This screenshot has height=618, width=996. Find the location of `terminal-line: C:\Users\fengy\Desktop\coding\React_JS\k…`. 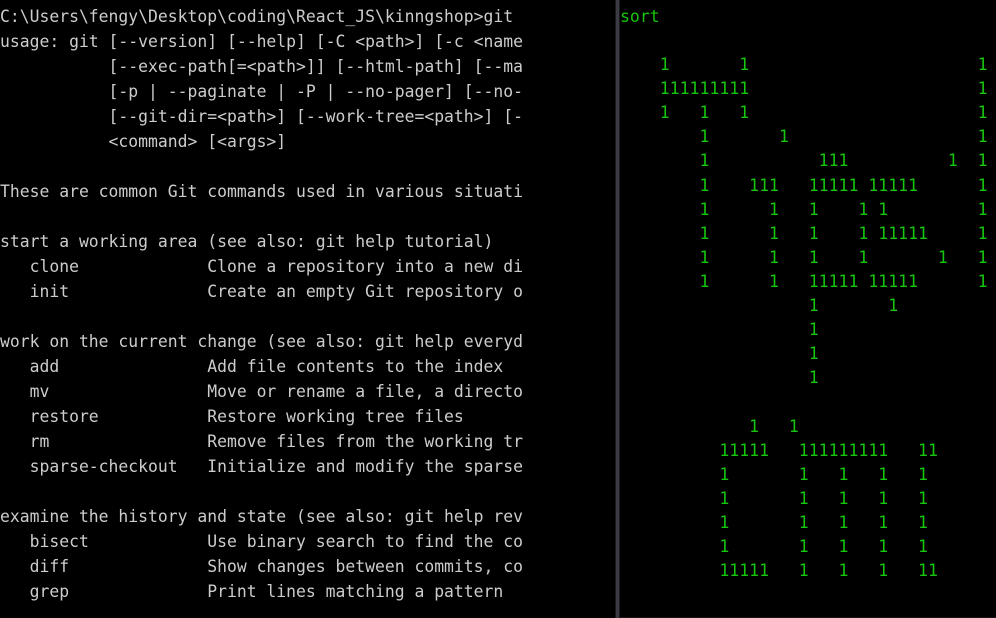

terminal-line: C:\Users\fengy\Desktop\coding\React_JS\k… is located at coordinates (257, 16).